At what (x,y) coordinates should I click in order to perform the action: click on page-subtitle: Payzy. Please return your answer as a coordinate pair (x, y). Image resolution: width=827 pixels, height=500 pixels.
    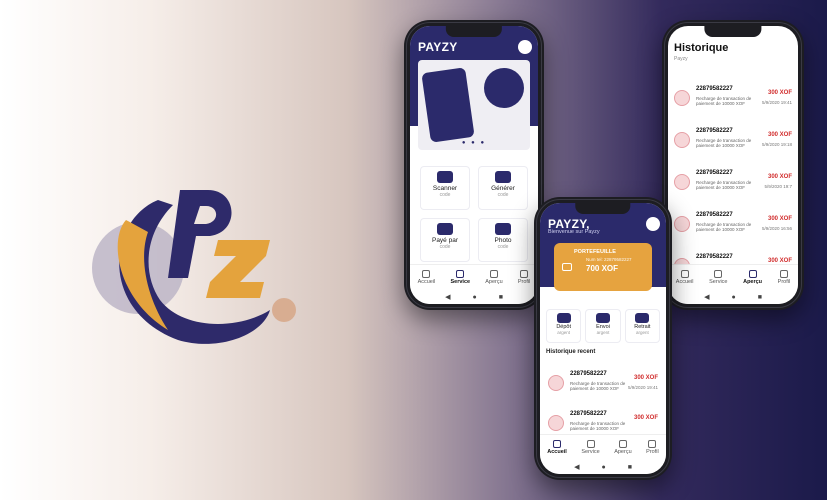
    Looking at the image, I should click on (681, 59).